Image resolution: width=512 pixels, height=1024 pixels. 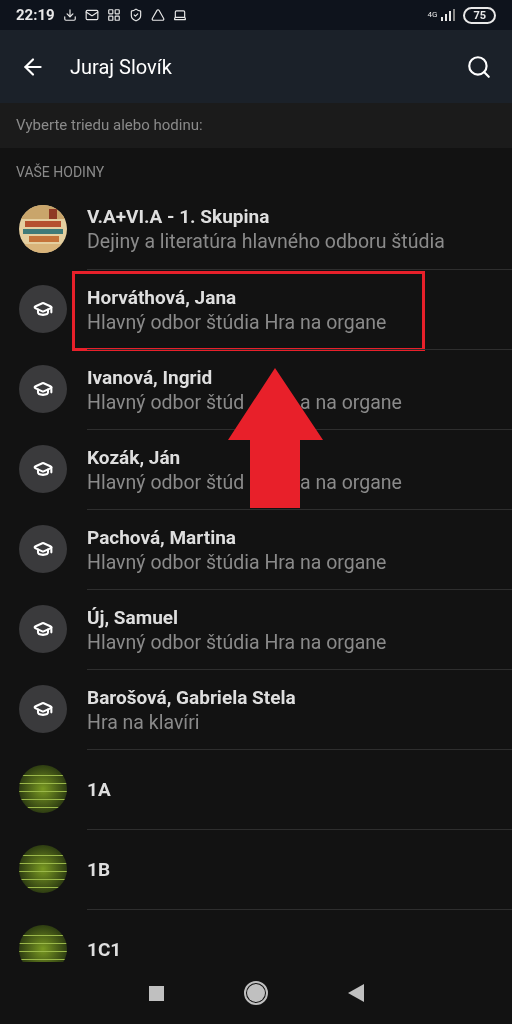 I want to click on list-item: Pachová, Martina Hlavný odbor štúdia Hra na organe, so click(x=256, y=549).